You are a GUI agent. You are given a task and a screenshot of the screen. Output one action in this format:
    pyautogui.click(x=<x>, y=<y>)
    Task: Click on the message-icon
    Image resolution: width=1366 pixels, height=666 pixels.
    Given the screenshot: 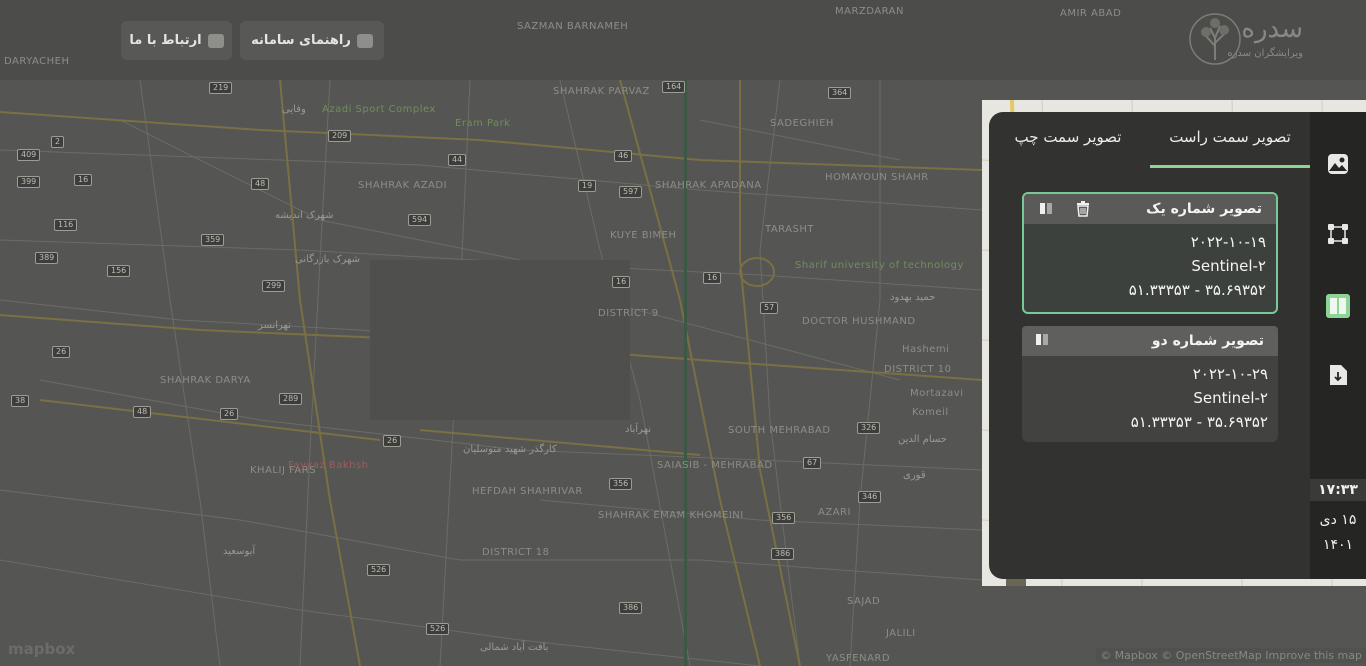 What is the action you would take?
    pyautogui.click(x=215, y=40)
    